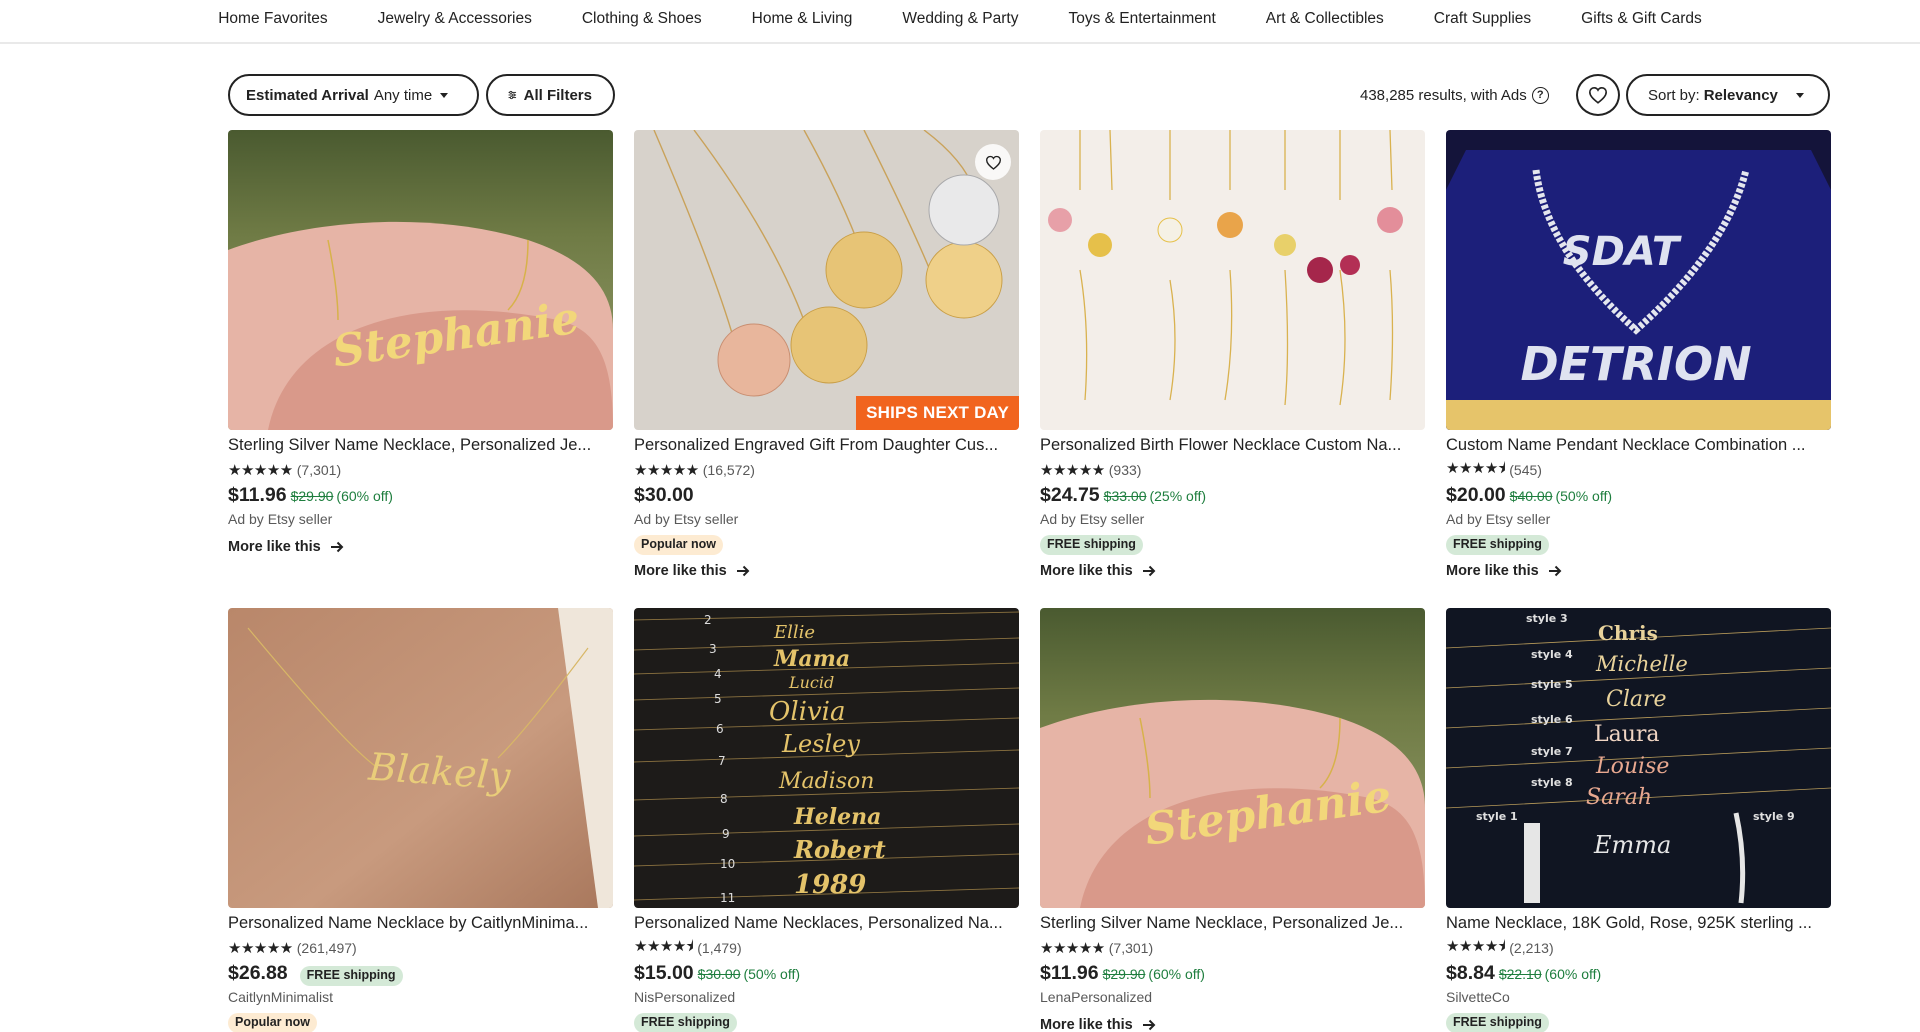 This screenshot has width=1920, height=1032. What do you see at coordinates (1325, 19) in the screenshot?
I see `nav-item-art: Art & Collectibles` at bounding box center [1325, 19].